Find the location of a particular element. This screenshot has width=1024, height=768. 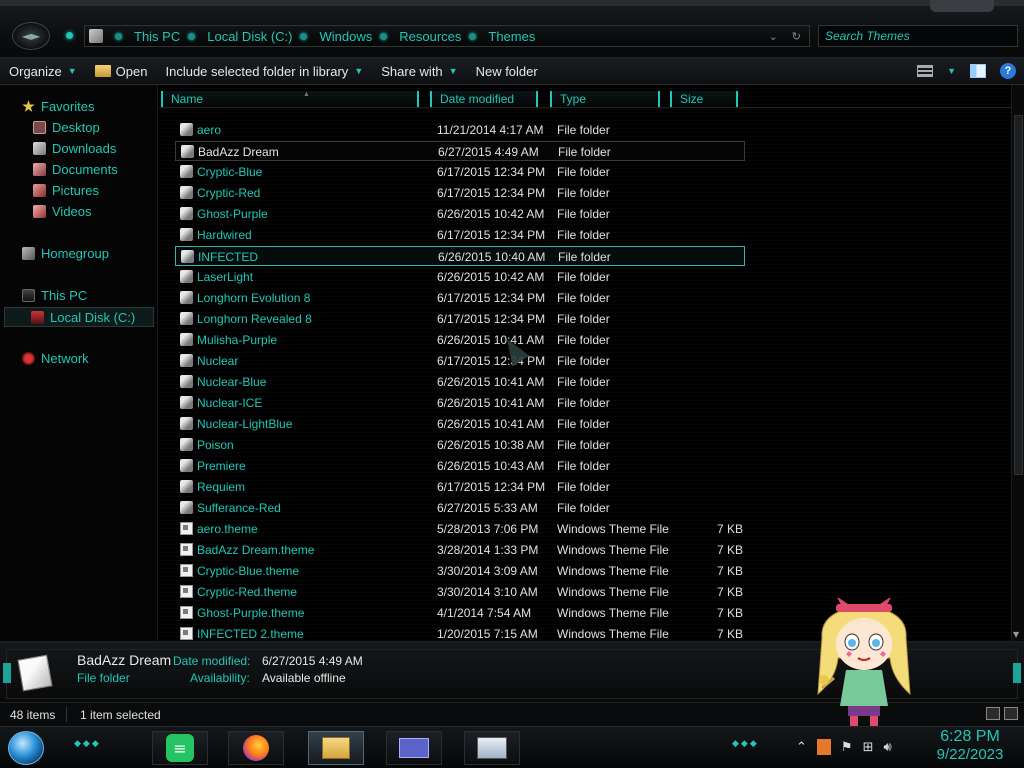

network-status-icon: ⊞ is located at coordinates (868, 747).